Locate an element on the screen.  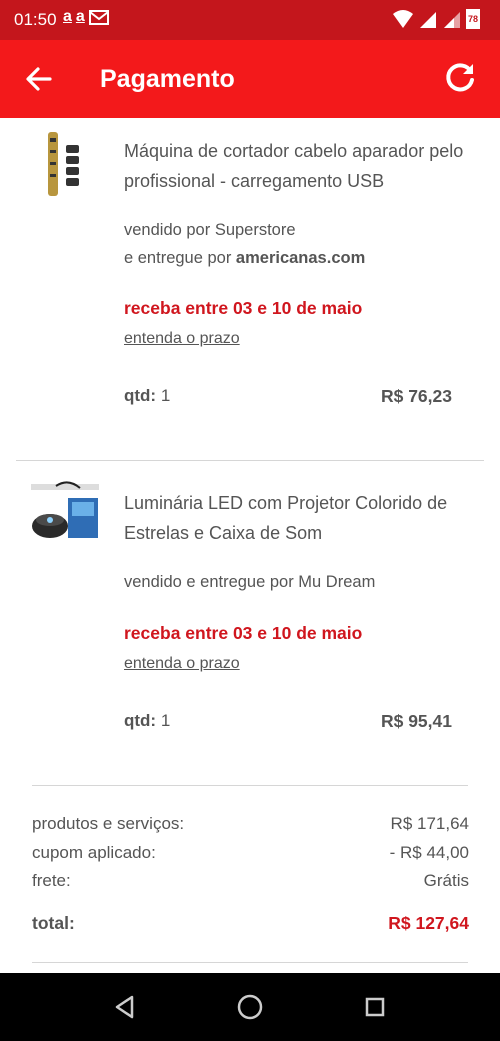
app-bar: Pagamento is located at coordinates (250, 79).